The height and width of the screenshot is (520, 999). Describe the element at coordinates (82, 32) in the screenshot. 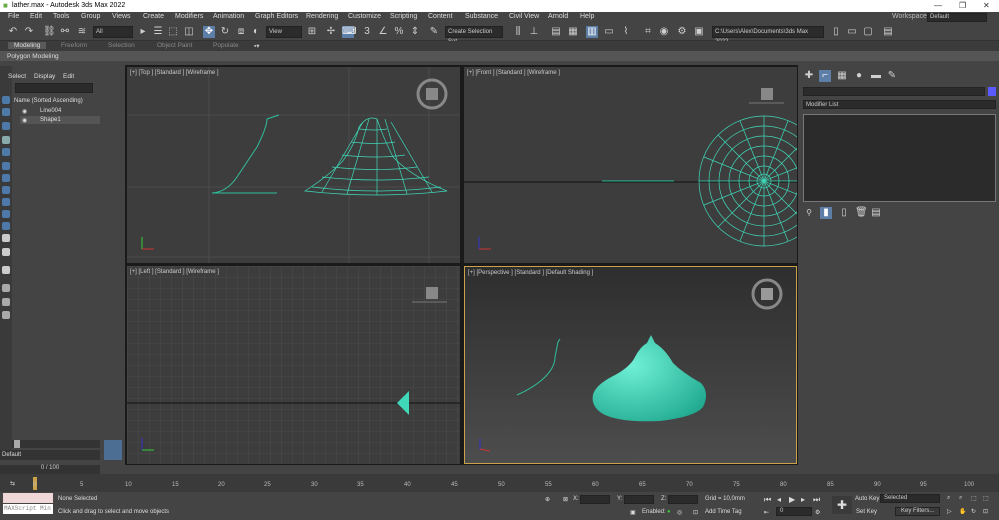

I see `bind-space-warp-icon: ≋` at that location.